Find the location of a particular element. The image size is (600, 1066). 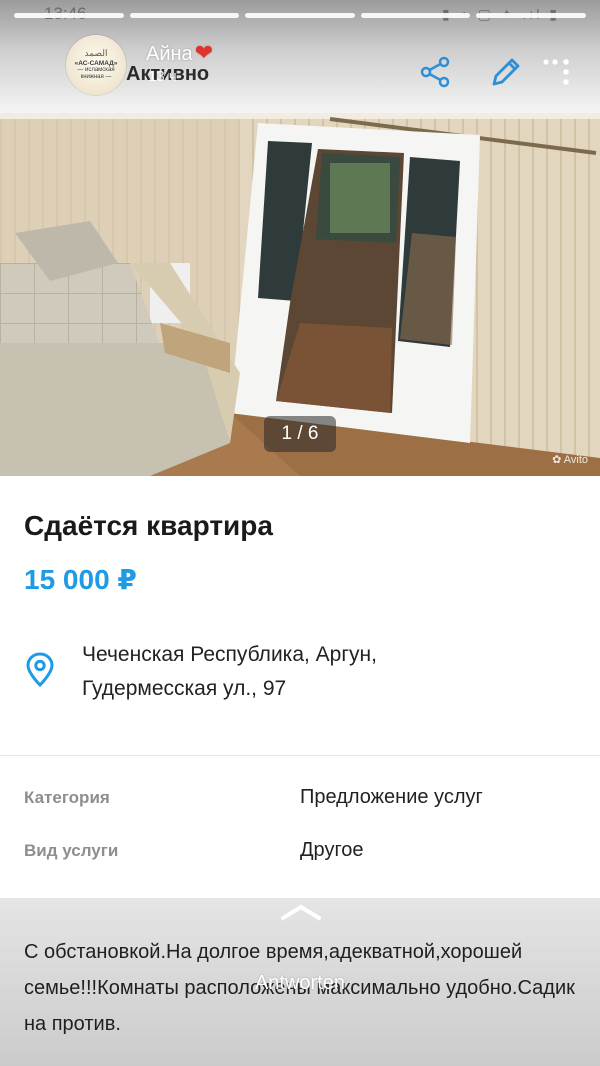

avatar-logo-name: «АС-САМАД» is located at coordinates (96, 63).